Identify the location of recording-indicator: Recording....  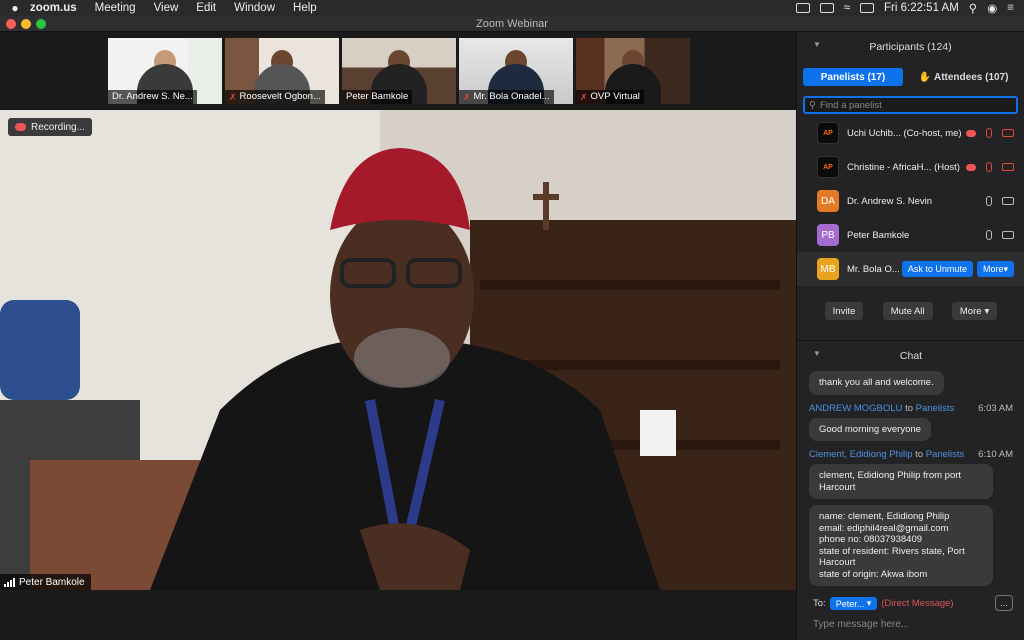
(50, 127).